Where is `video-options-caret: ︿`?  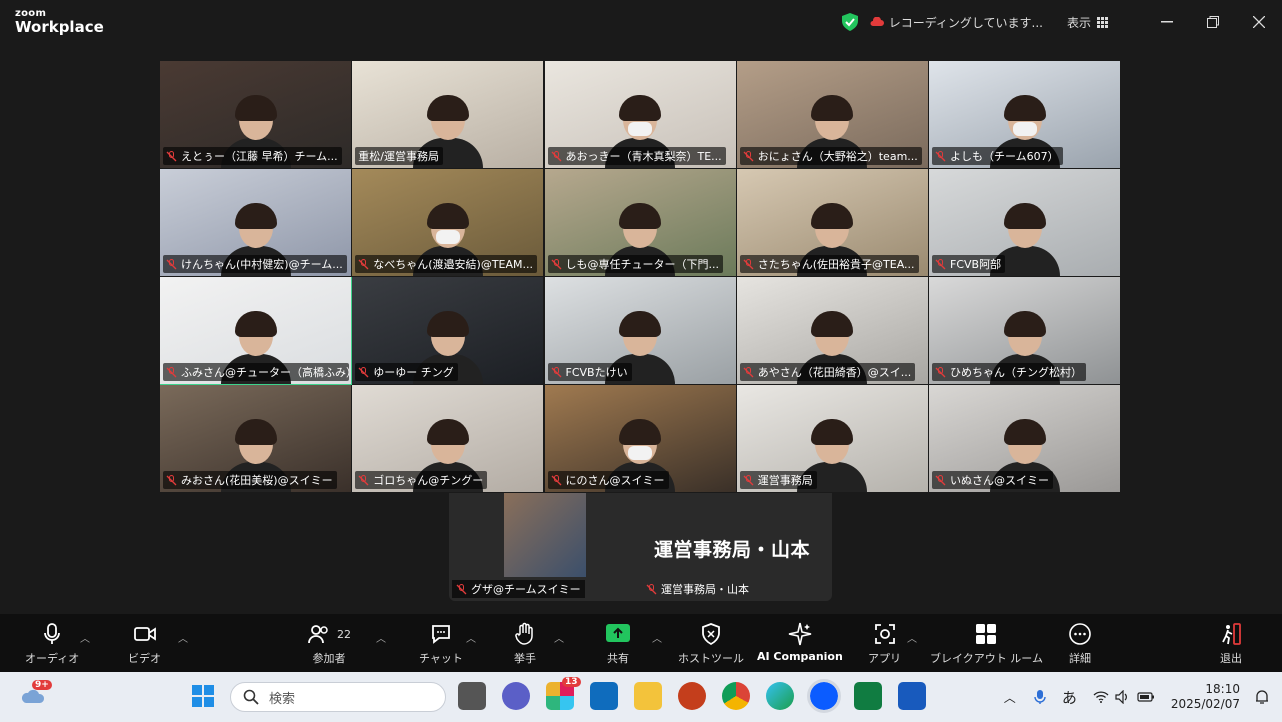 video-options-caret: ︿ is located at coordinates (183, 637).